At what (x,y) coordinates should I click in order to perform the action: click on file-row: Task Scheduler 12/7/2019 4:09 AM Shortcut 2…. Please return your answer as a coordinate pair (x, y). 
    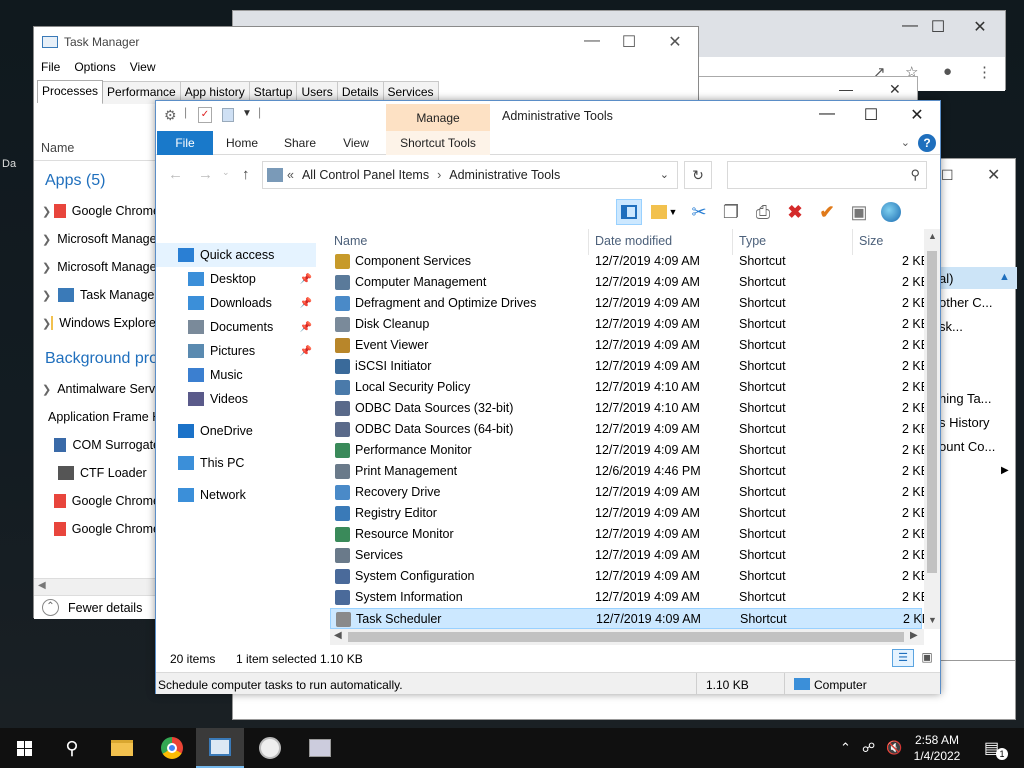
    Looking at the image, I should click on (630, 618).